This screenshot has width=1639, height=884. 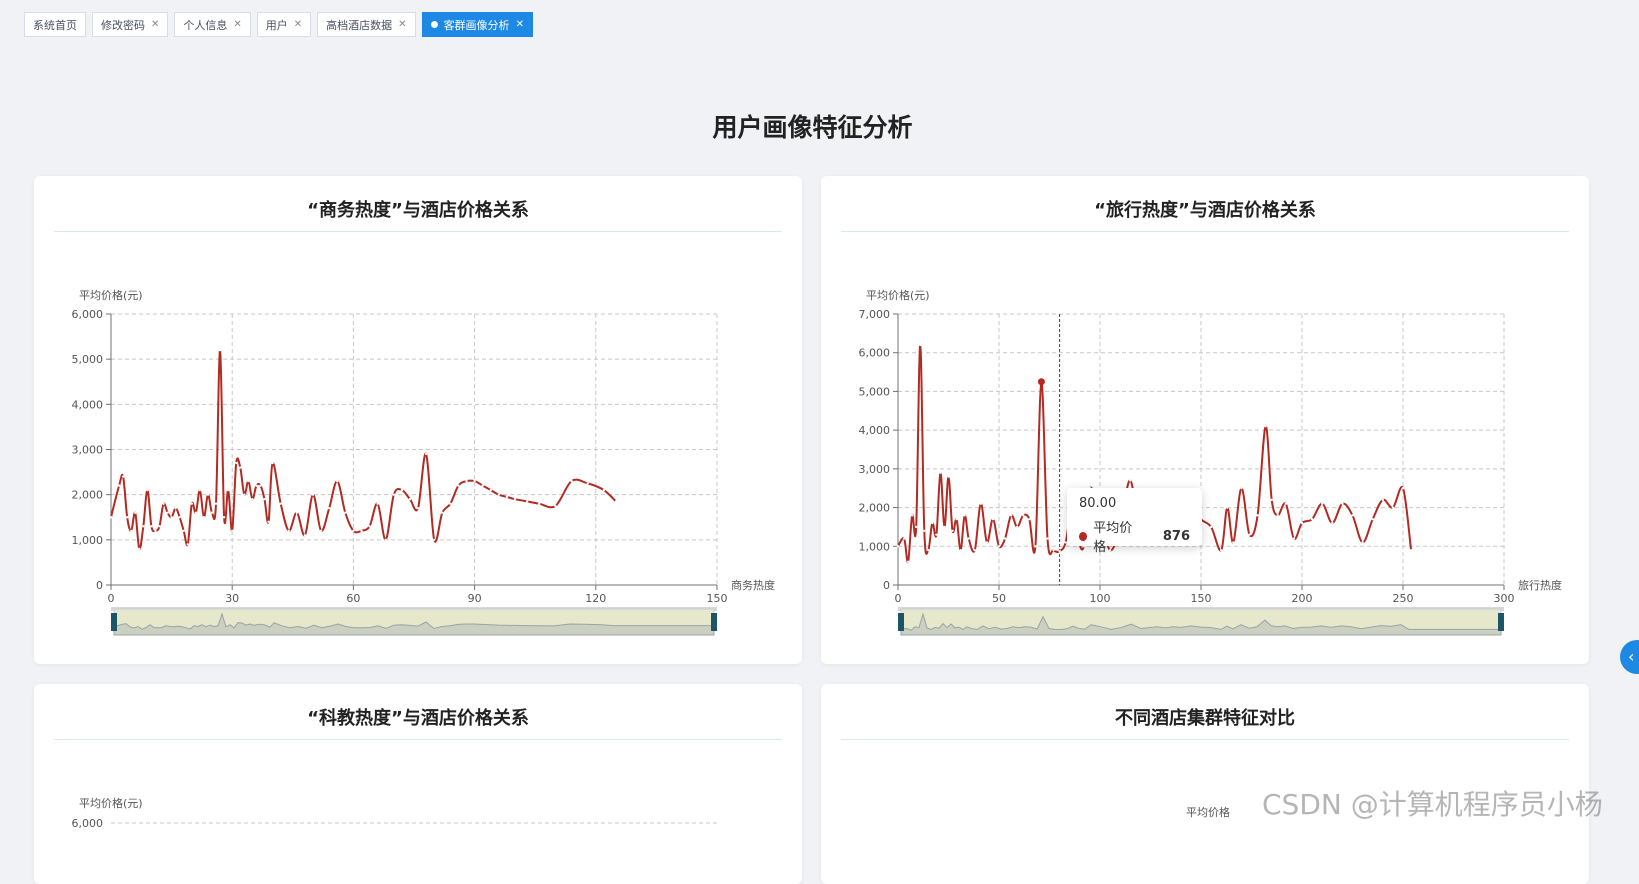 What do you see at coordinates (418, 757) in the screenshot?
I see `science-chart: 平均价格(元) 6,000` at bounding box center [418, 757].